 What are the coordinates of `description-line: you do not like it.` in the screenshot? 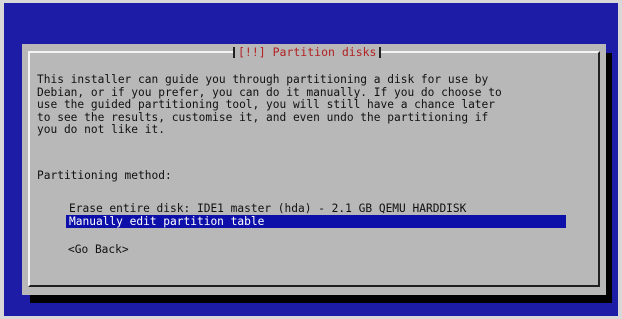 It's located at (101, 130).